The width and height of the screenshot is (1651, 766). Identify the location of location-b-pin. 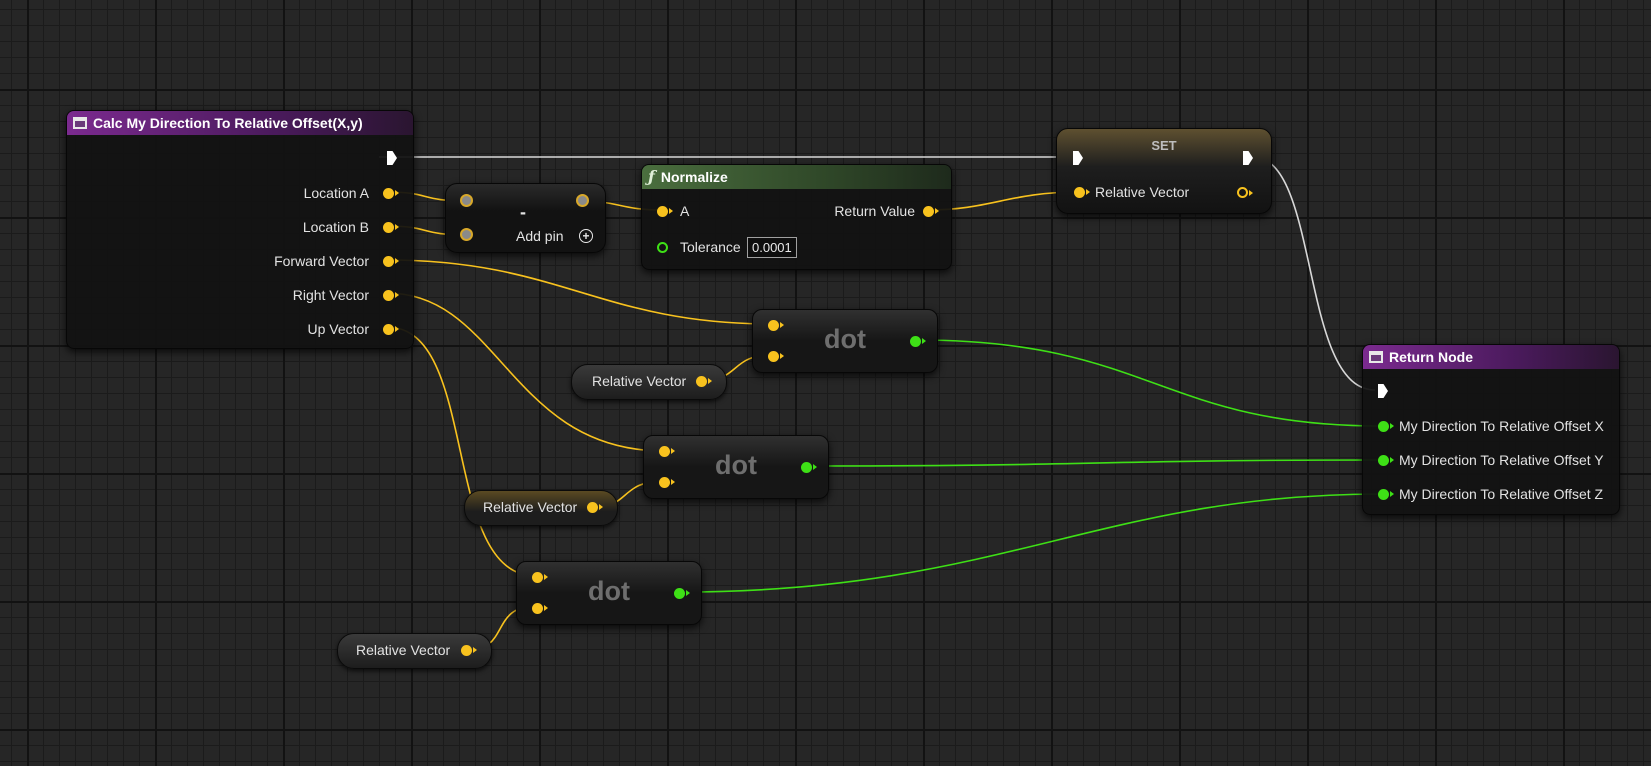
(391, 227).